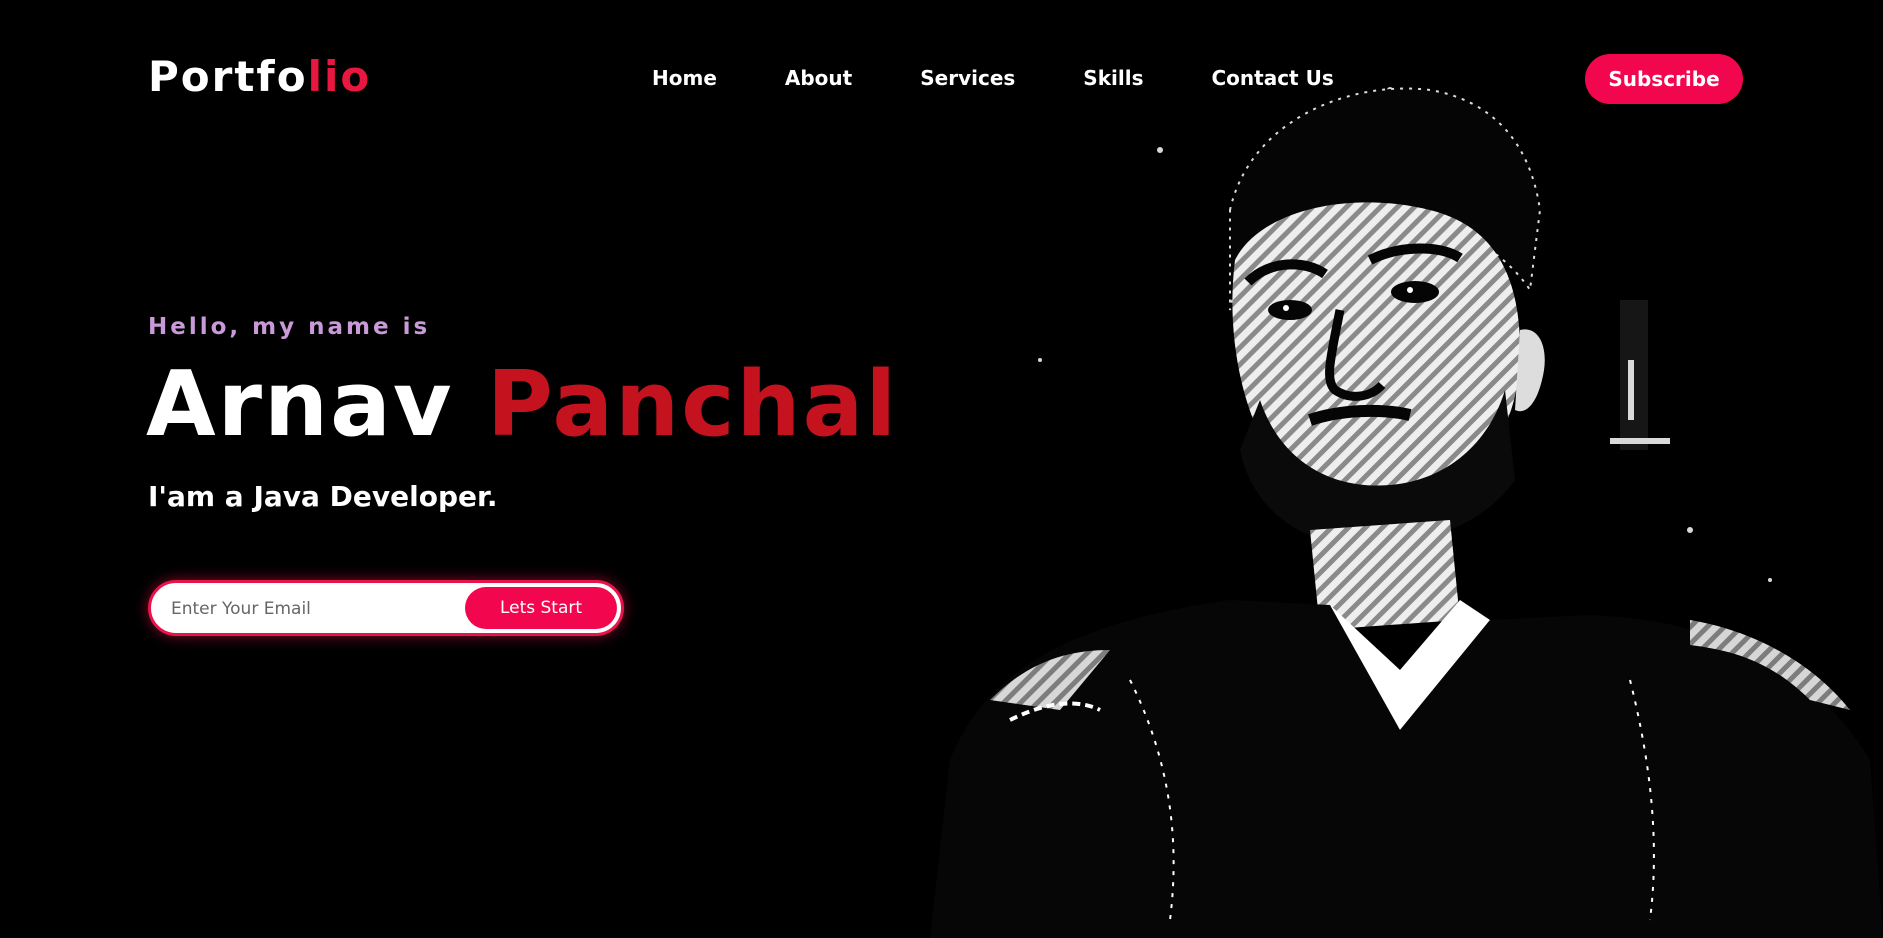  I want to click on nav-home: Home, so click(684, 78).